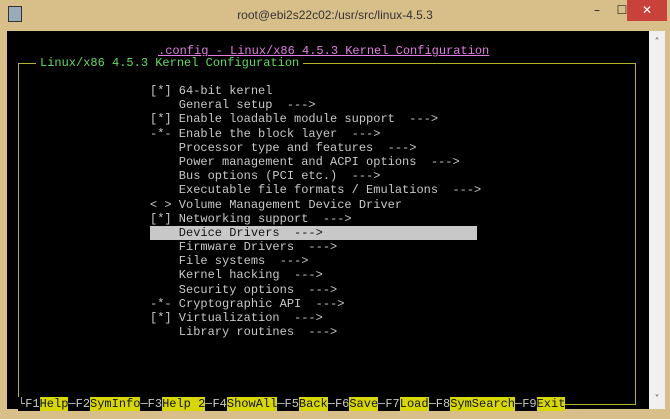 The height and width of the screenshot is (419, 670). Describe the element at coordinates (313, 247) in the screenshot. I see `menu-item: Firmware Drivers --->` at that location.